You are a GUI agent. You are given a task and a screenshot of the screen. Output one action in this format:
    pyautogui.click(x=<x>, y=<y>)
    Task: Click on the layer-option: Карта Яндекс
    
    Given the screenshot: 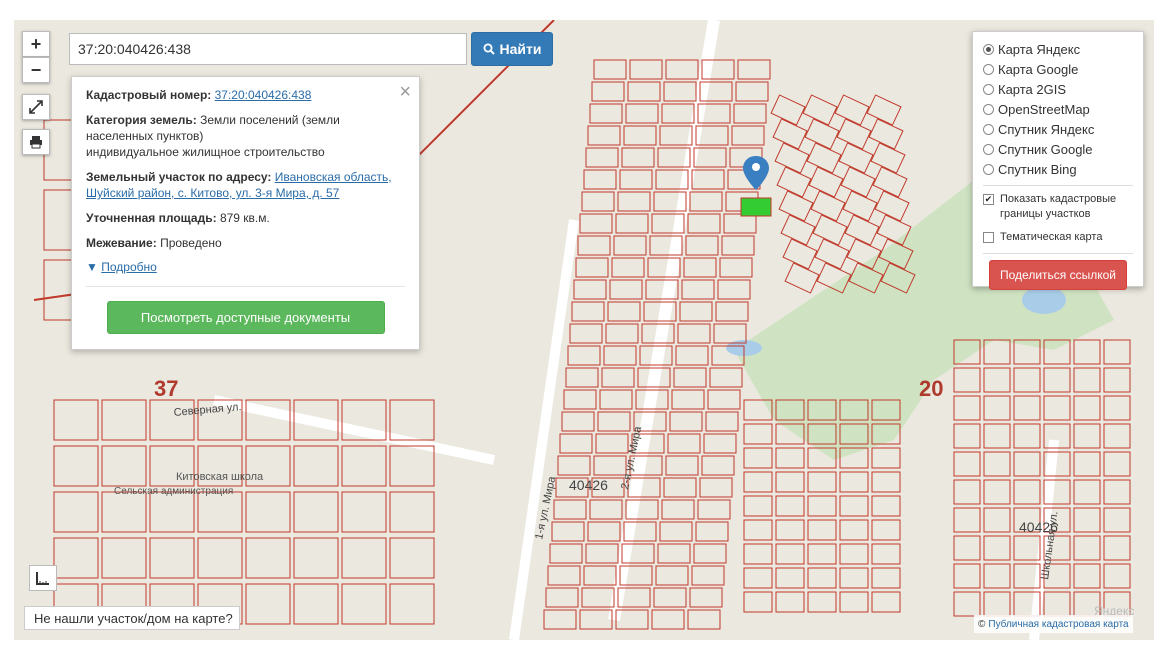 What is the action you would take?
    pyautogui.click(x=1058, y=49)
    